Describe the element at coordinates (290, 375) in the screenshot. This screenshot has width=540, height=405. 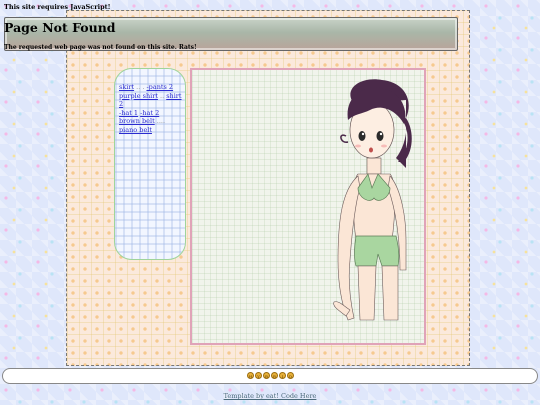
I see `badge-icon: D` at that location.